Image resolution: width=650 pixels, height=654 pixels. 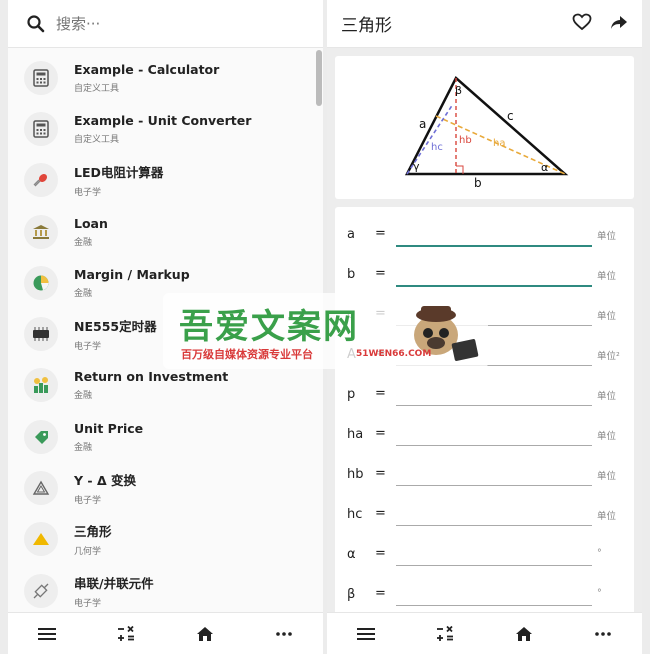 What do you see at coordinates (494, 565) in the screenshot?
I see `field-alpha-input` at bounding box center [494, 565].